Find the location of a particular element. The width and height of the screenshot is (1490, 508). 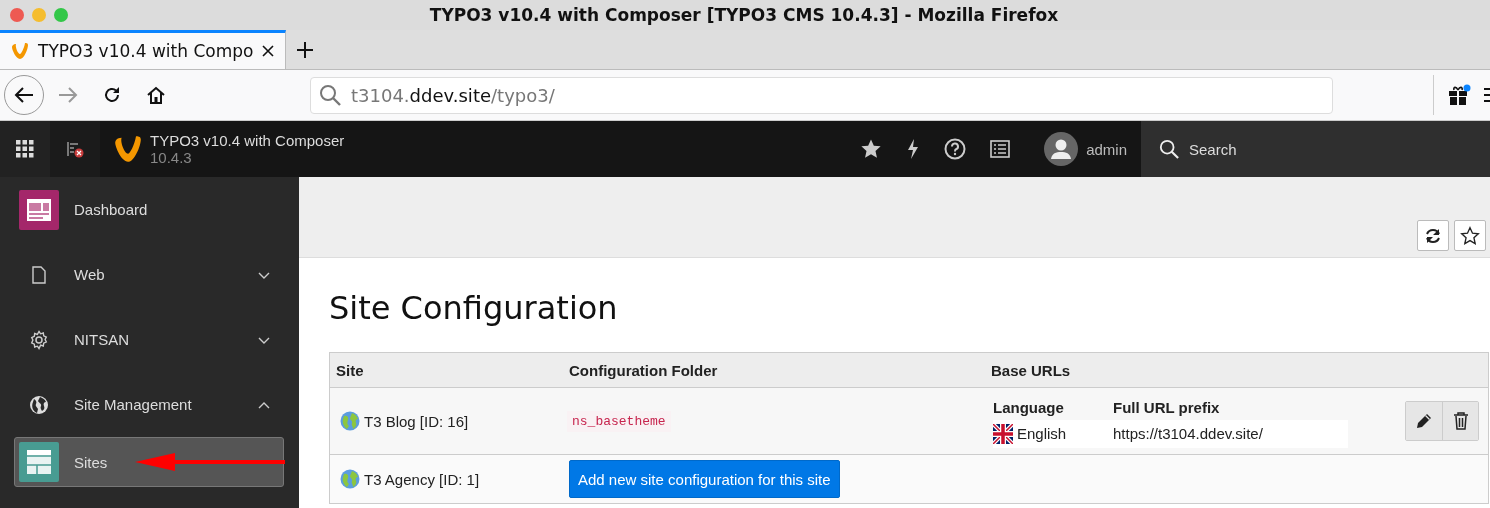

grid-icon is located at coordinates (25, 149).